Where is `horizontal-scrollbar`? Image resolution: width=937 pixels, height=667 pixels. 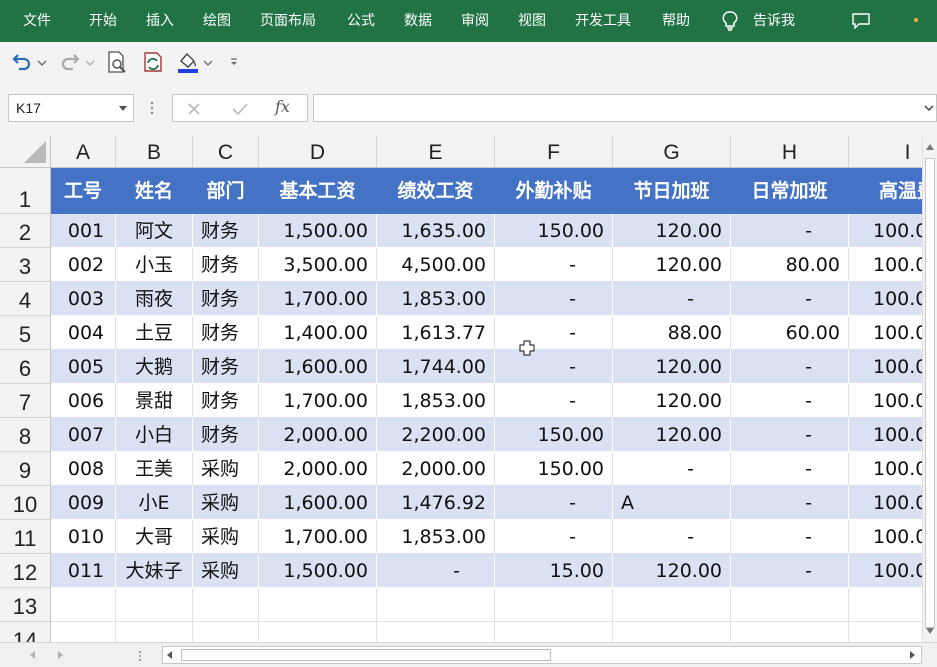
horizontal-scrollbar is located at coordinates (542, 655).